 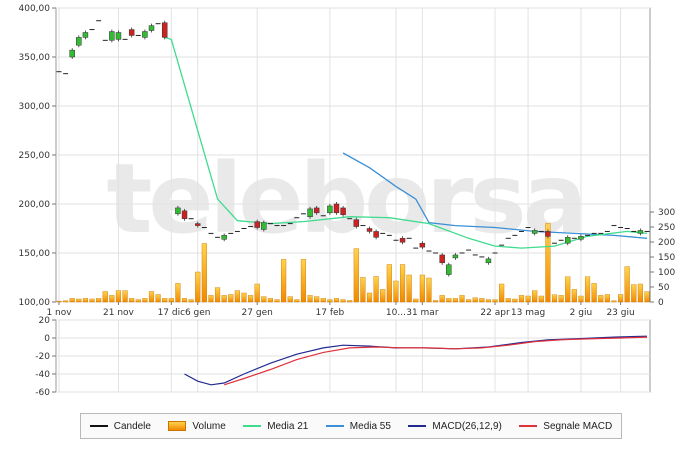 I want to click on macd-tick-label: 0, so click(x=47, y=339).